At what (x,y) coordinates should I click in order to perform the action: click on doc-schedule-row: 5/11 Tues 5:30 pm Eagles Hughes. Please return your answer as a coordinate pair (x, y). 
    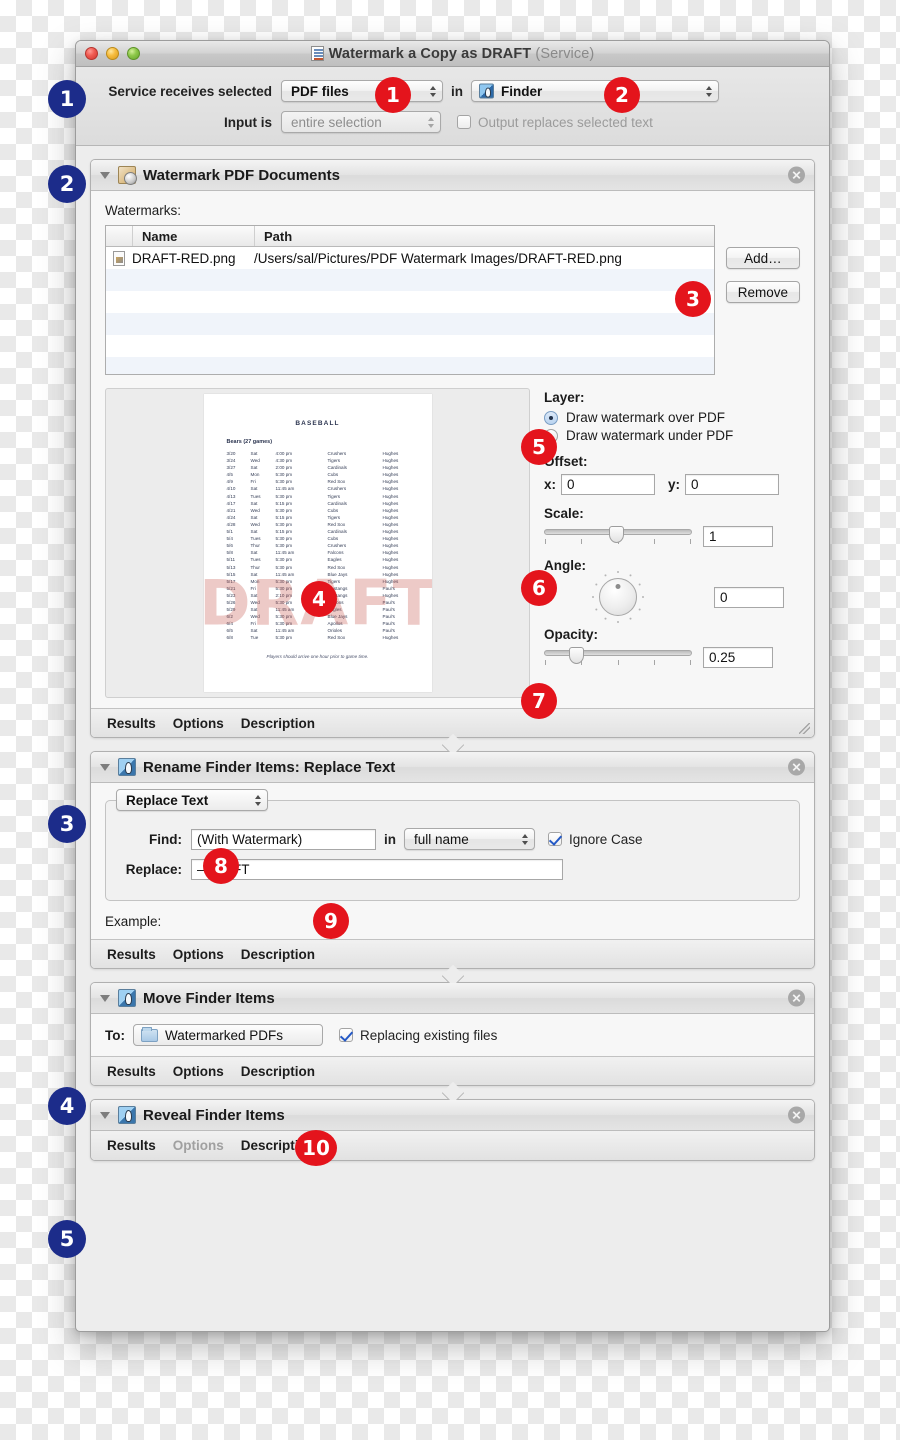
    Looking at the image, I should click on (329, 559).